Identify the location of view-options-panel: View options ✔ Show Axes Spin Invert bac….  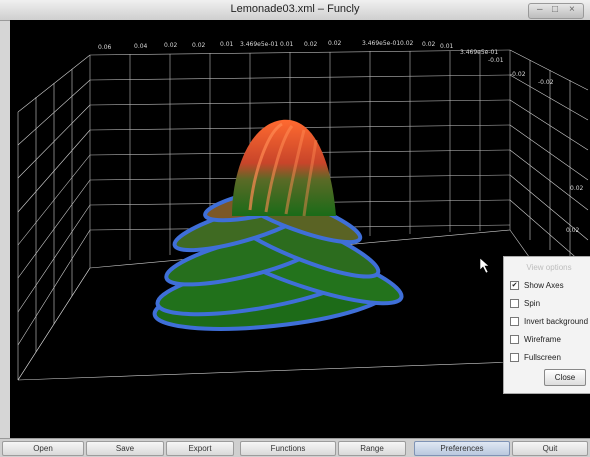
(546, 325).